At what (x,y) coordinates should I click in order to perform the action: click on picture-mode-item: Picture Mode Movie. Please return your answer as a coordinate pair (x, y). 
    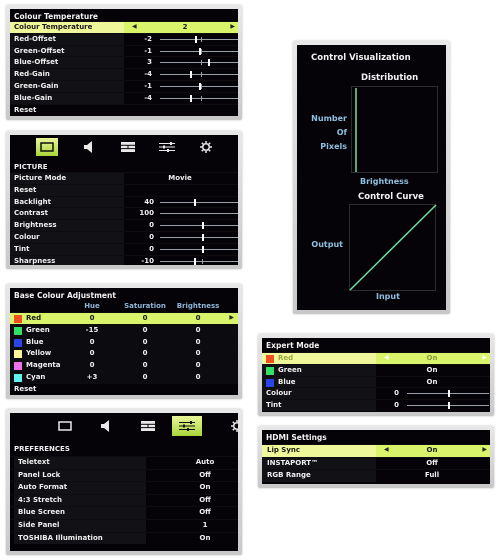
    Looking at the image, I should click on (124, 178).